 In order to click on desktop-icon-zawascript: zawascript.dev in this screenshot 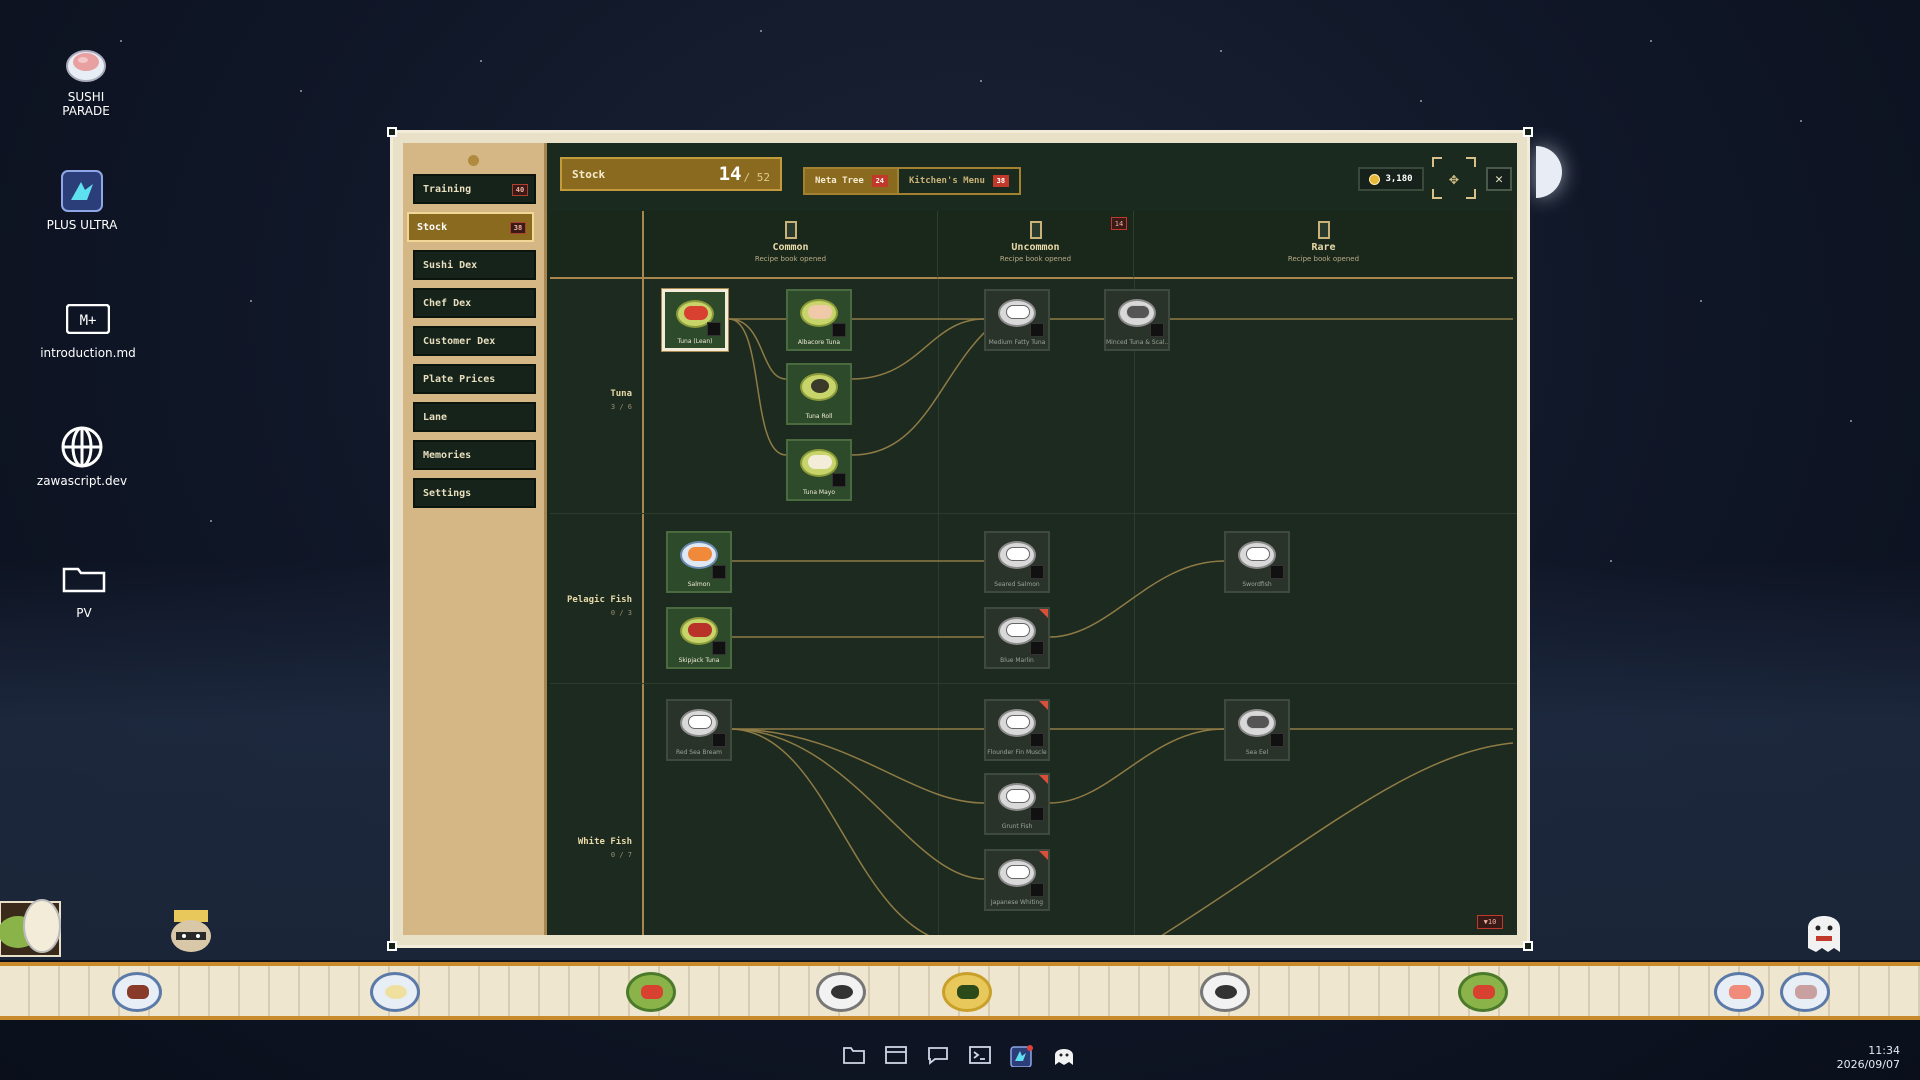, I will do `click(82, 456)`.